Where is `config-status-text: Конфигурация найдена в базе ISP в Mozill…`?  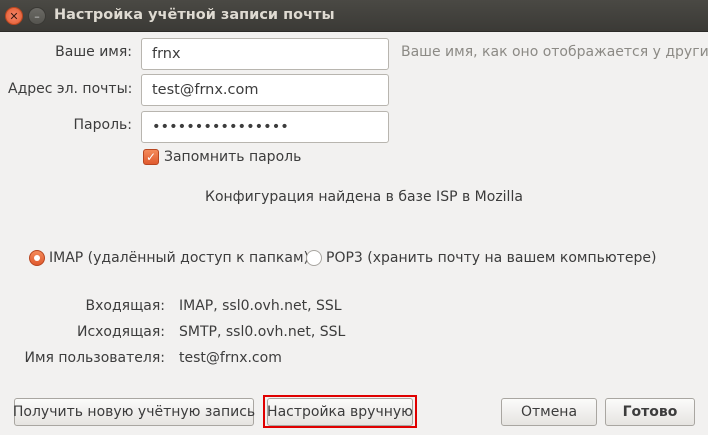
config-status-text: Конфигурация найдена в базе ISP в Mozill… is located at coordinates (364, 197).